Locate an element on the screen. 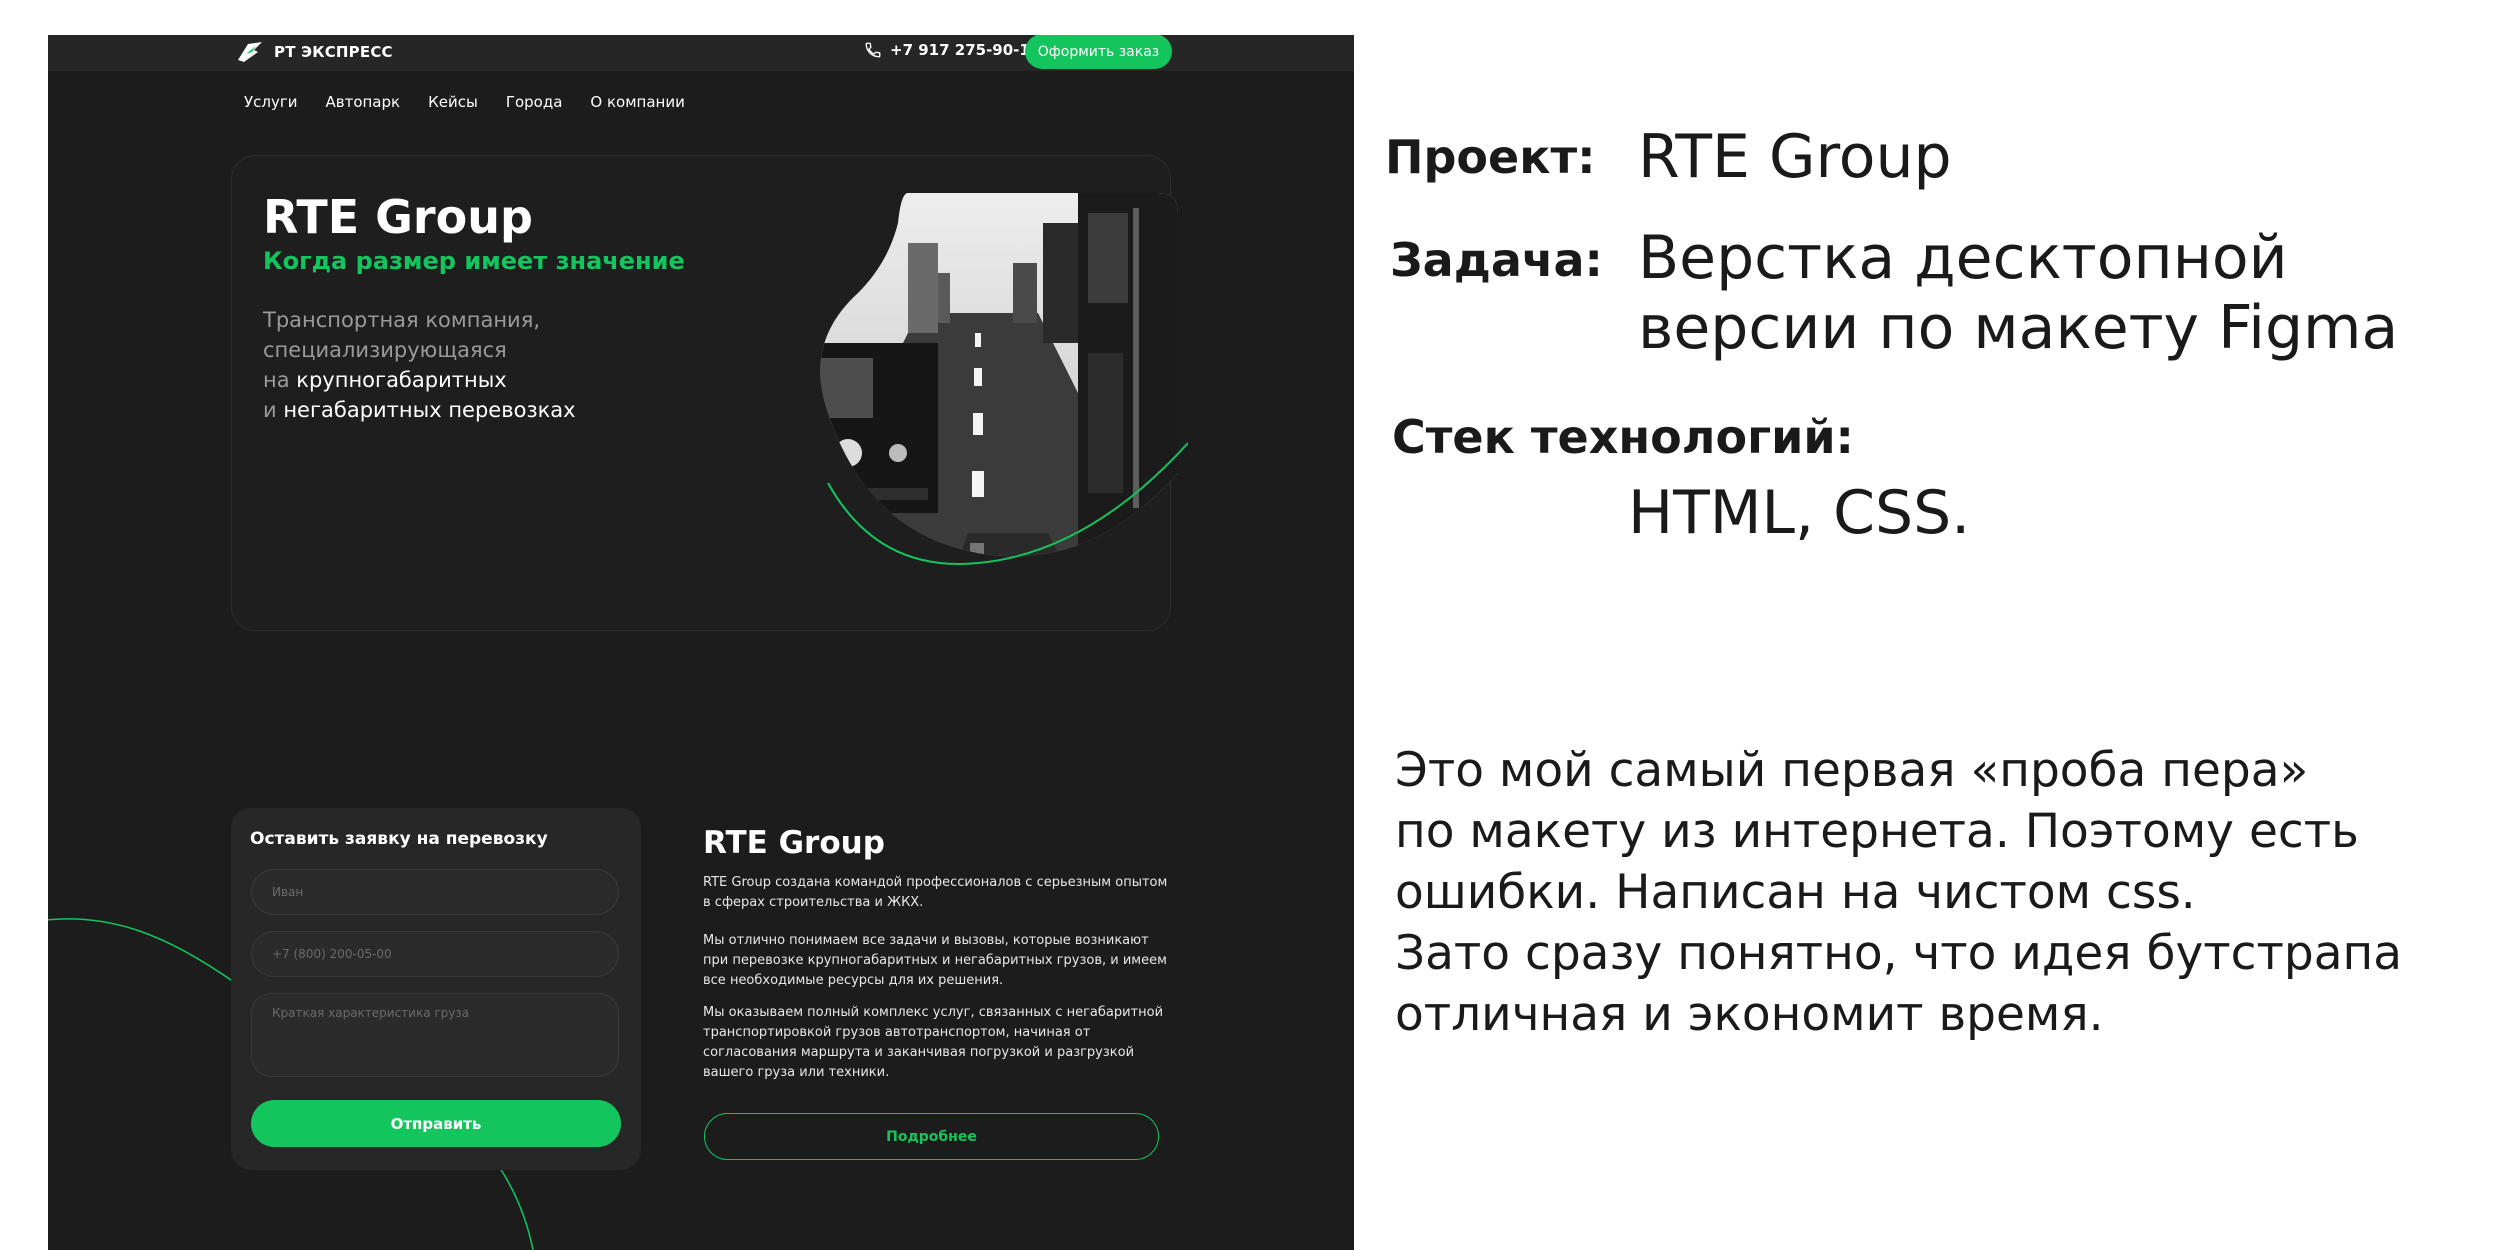 This screenshot has width=2500, height=1250. note-line: Зато сразу понятно, что идея бутстрапа is located at coordinates (1899, 953).